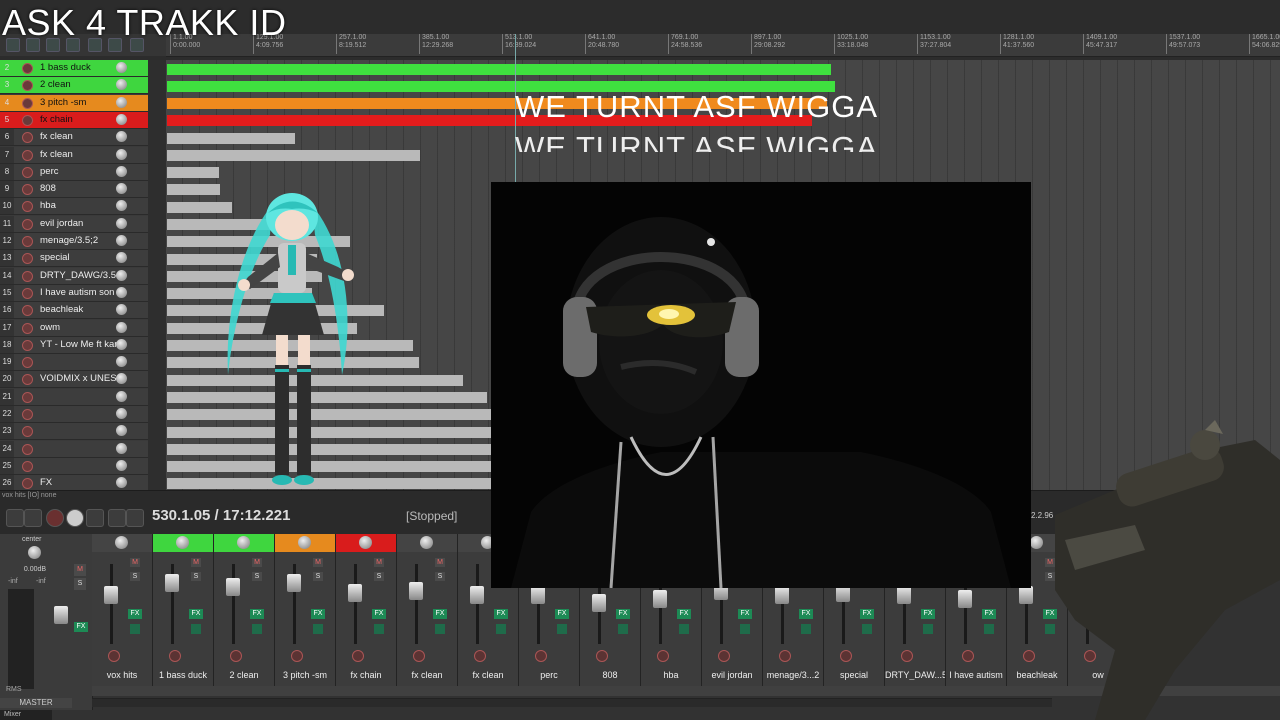 Image resolution: width=1280 pixels, height=720 pixels. I want to click on track-row: 21, so click(74, 397).